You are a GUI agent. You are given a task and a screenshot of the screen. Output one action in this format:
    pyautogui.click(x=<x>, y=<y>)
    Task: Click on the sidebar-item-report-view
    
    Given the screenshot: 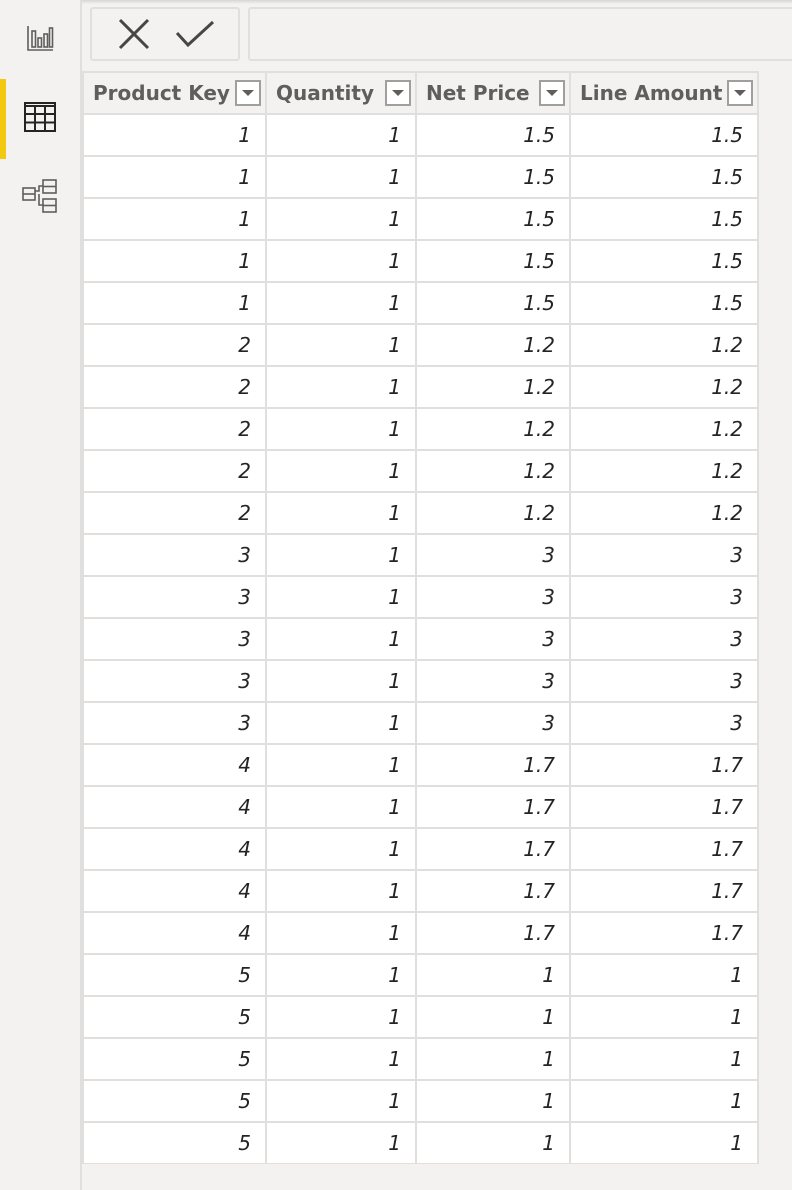 What is the action you would take?
    pyautogui.click(x=40, y=40)
    